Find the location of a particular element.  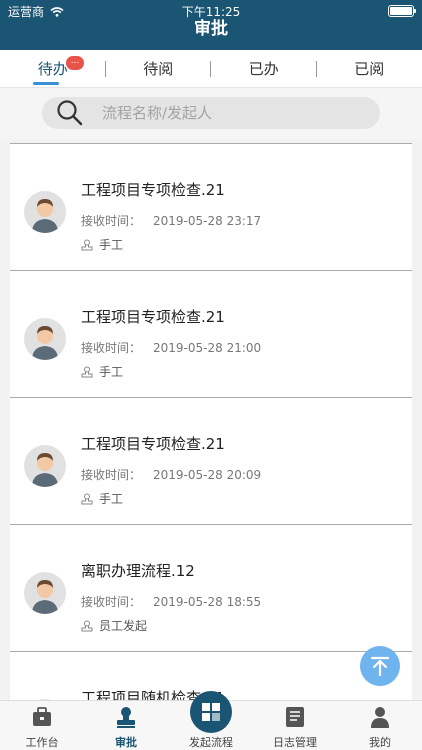

time-value: 2019-05-28 20:09 is located at coordinates (207, 475).